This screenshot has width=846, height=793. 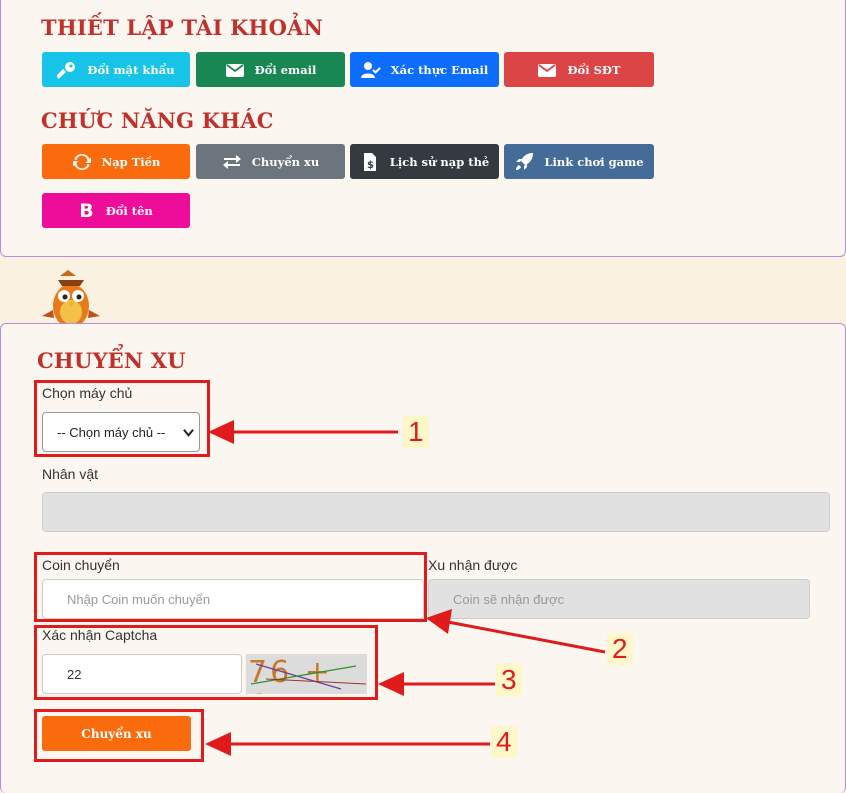 I want to click on annotation-number-2: 2, so click(x=620, y=649).